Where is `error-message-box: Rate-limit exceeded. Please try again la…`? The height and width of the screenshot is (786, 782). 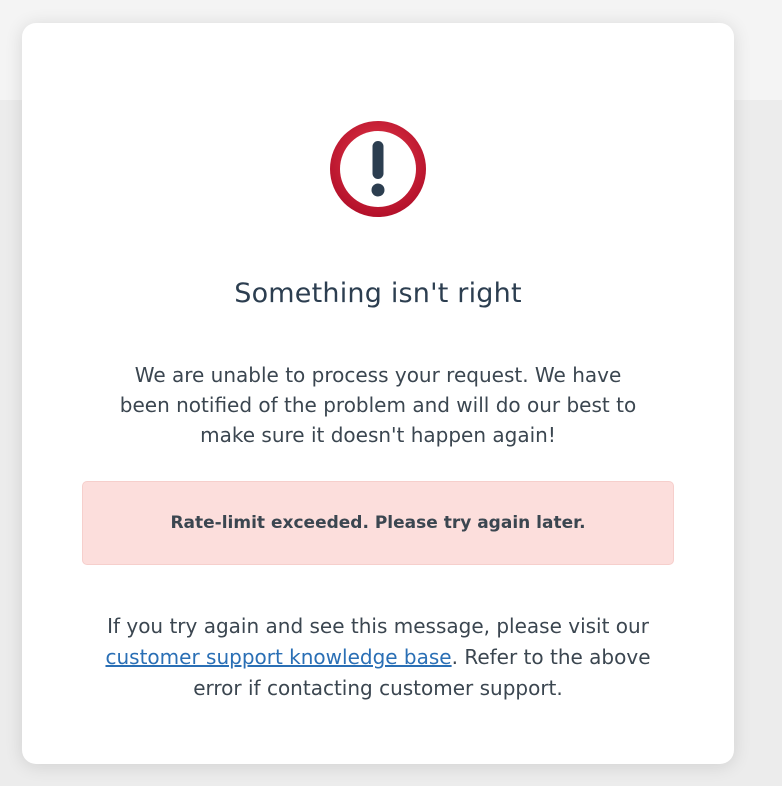 error-message-box: Rate-limit exceeded. Please try again la… is located at coordinates (378, 523).